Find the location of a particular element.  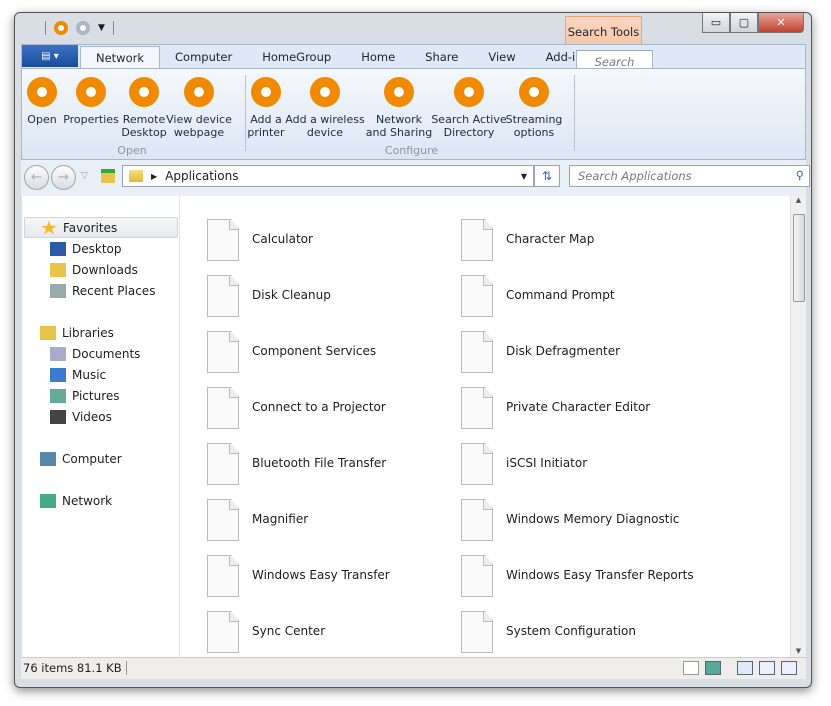

refresh-button: ⇅ is located at coordinates (547, 176).